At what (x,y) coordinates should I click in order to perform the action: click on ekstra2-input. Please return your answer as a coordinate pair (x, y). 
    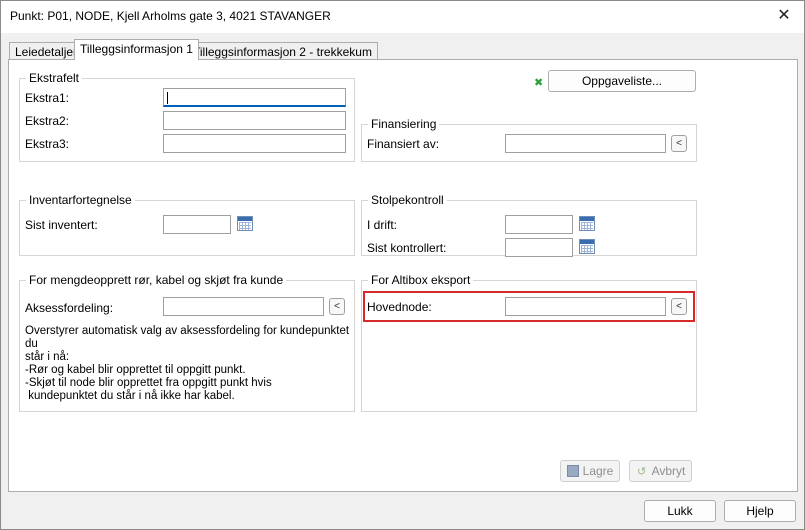
    Looking at the image, I should click on (254, 120).